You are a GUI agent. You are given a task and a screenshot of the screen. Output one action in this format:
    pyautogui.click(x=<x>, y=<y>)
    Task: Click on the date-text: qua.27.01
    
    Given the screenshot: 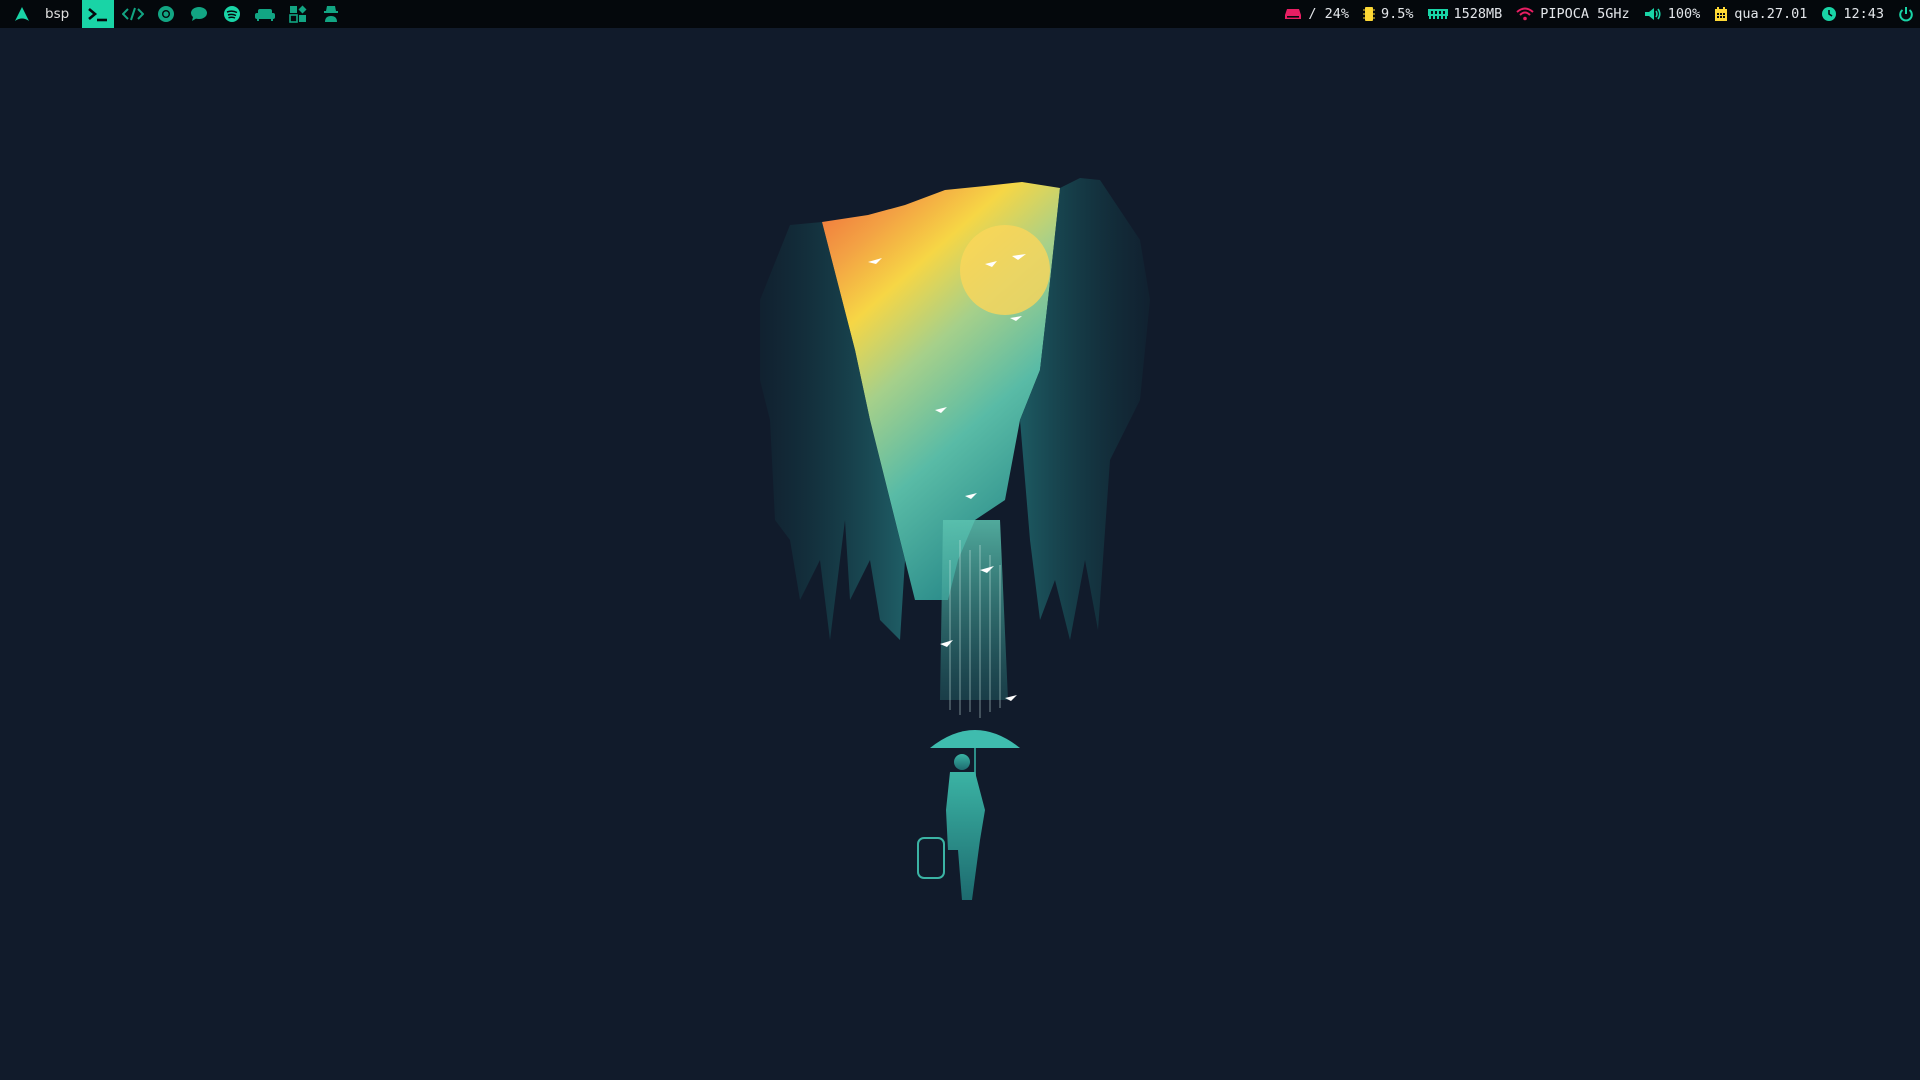 What is the action you would take?
    pyautogui.click(x=1771, y=14)
    